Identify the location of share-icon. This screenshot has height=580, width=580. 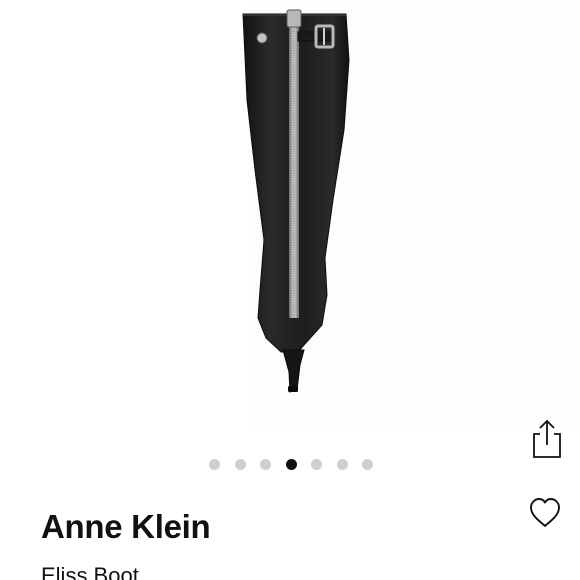
(547, 438).